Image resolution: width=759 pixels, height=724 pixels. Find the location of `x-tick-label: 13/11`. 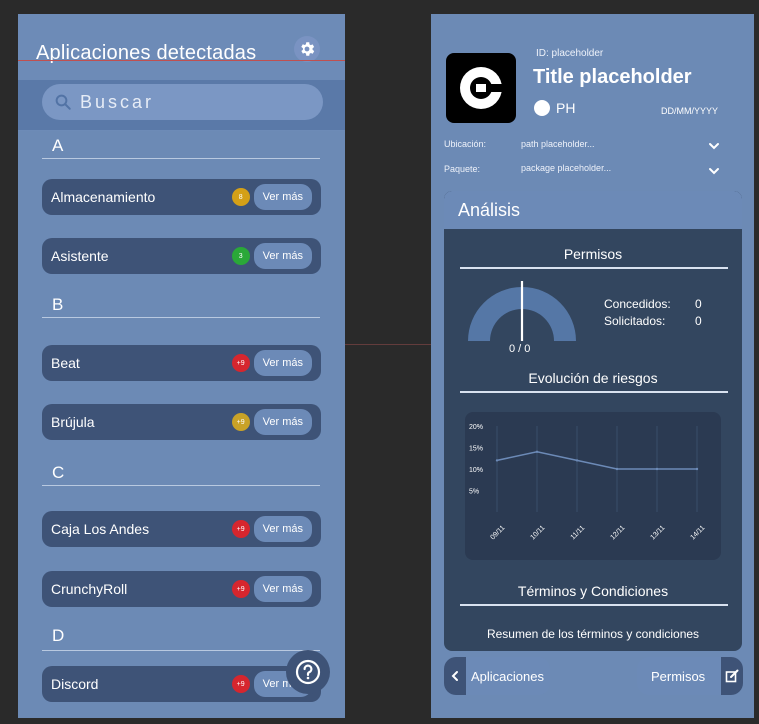

x-tick-label: 13/11 is located at coordinates (657, 532).